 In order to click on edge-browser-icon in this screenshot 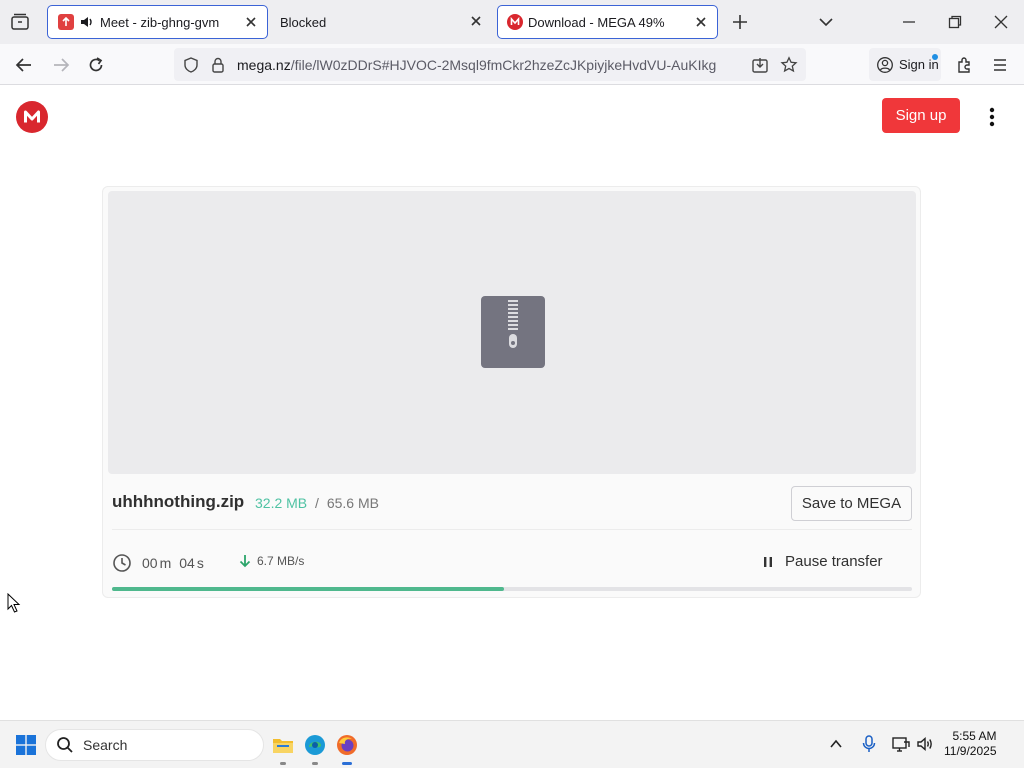, I will do `click(315, 747)`.